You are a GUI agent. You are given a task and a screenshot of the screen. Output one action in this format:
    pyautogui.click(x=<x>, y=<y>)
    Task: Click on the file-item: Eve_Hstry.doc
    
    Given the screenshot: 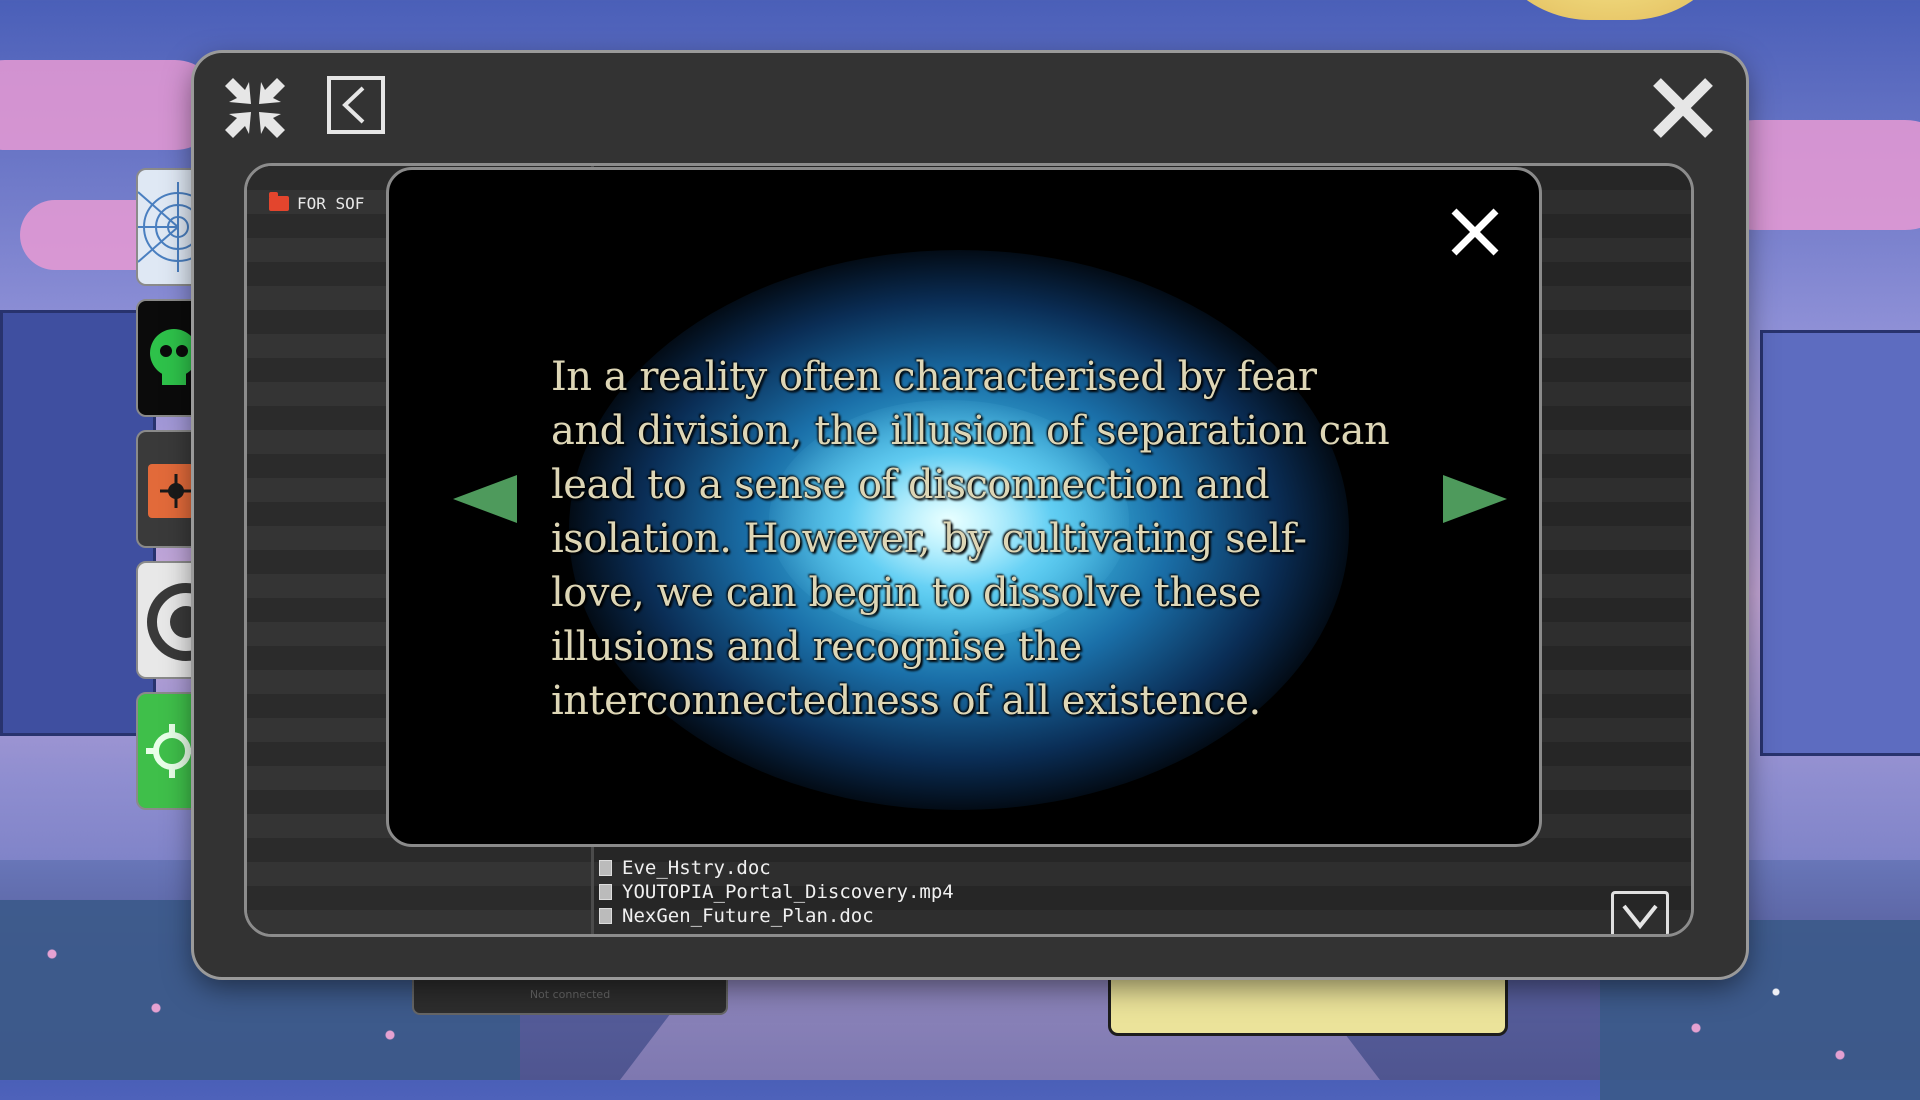 What is the action you would take?
    pyautogui.click(x=776, y=868)
    